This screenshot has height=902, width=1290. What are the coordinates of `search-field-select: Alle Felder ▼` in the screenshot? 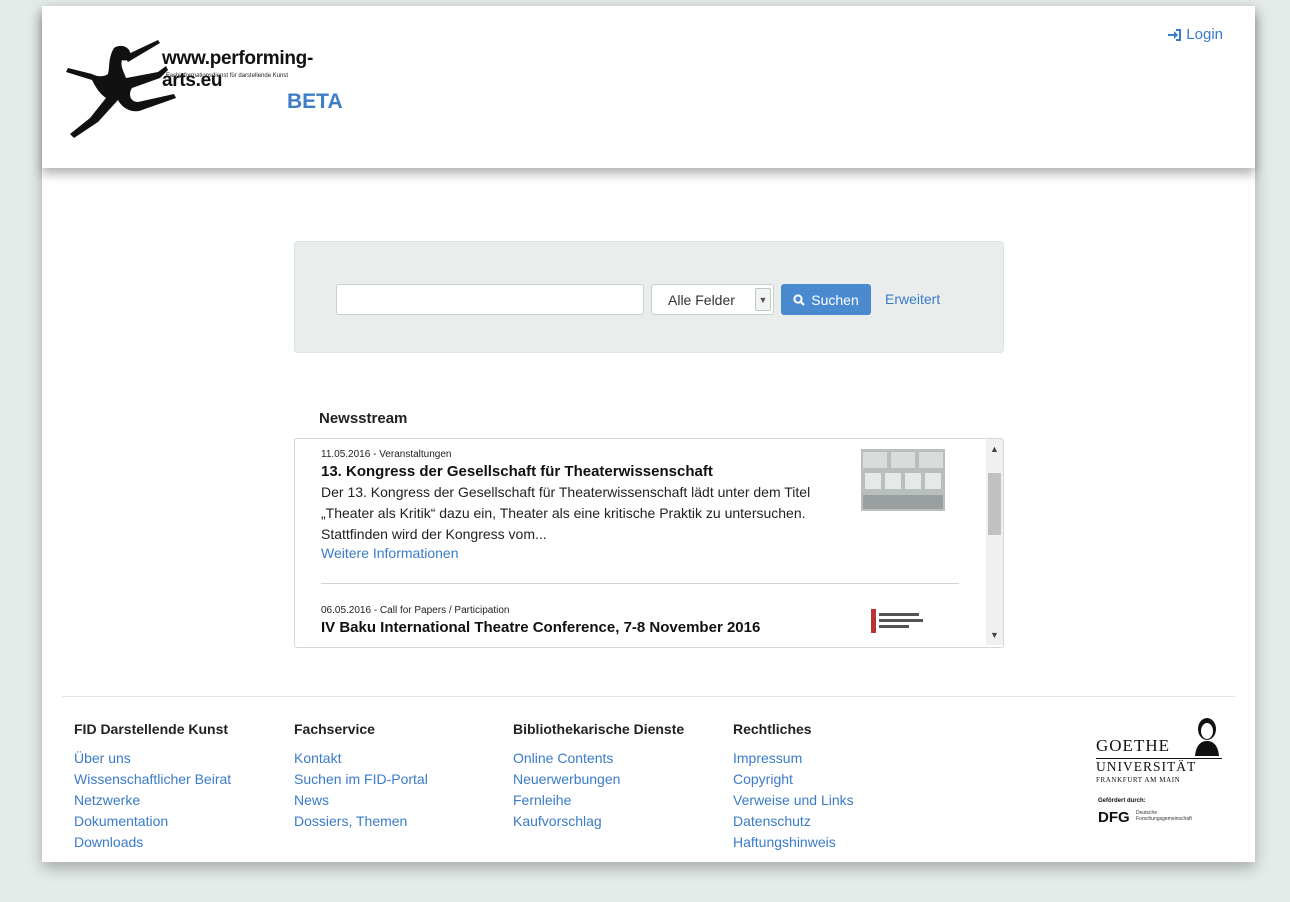 It's located at (712, 299).